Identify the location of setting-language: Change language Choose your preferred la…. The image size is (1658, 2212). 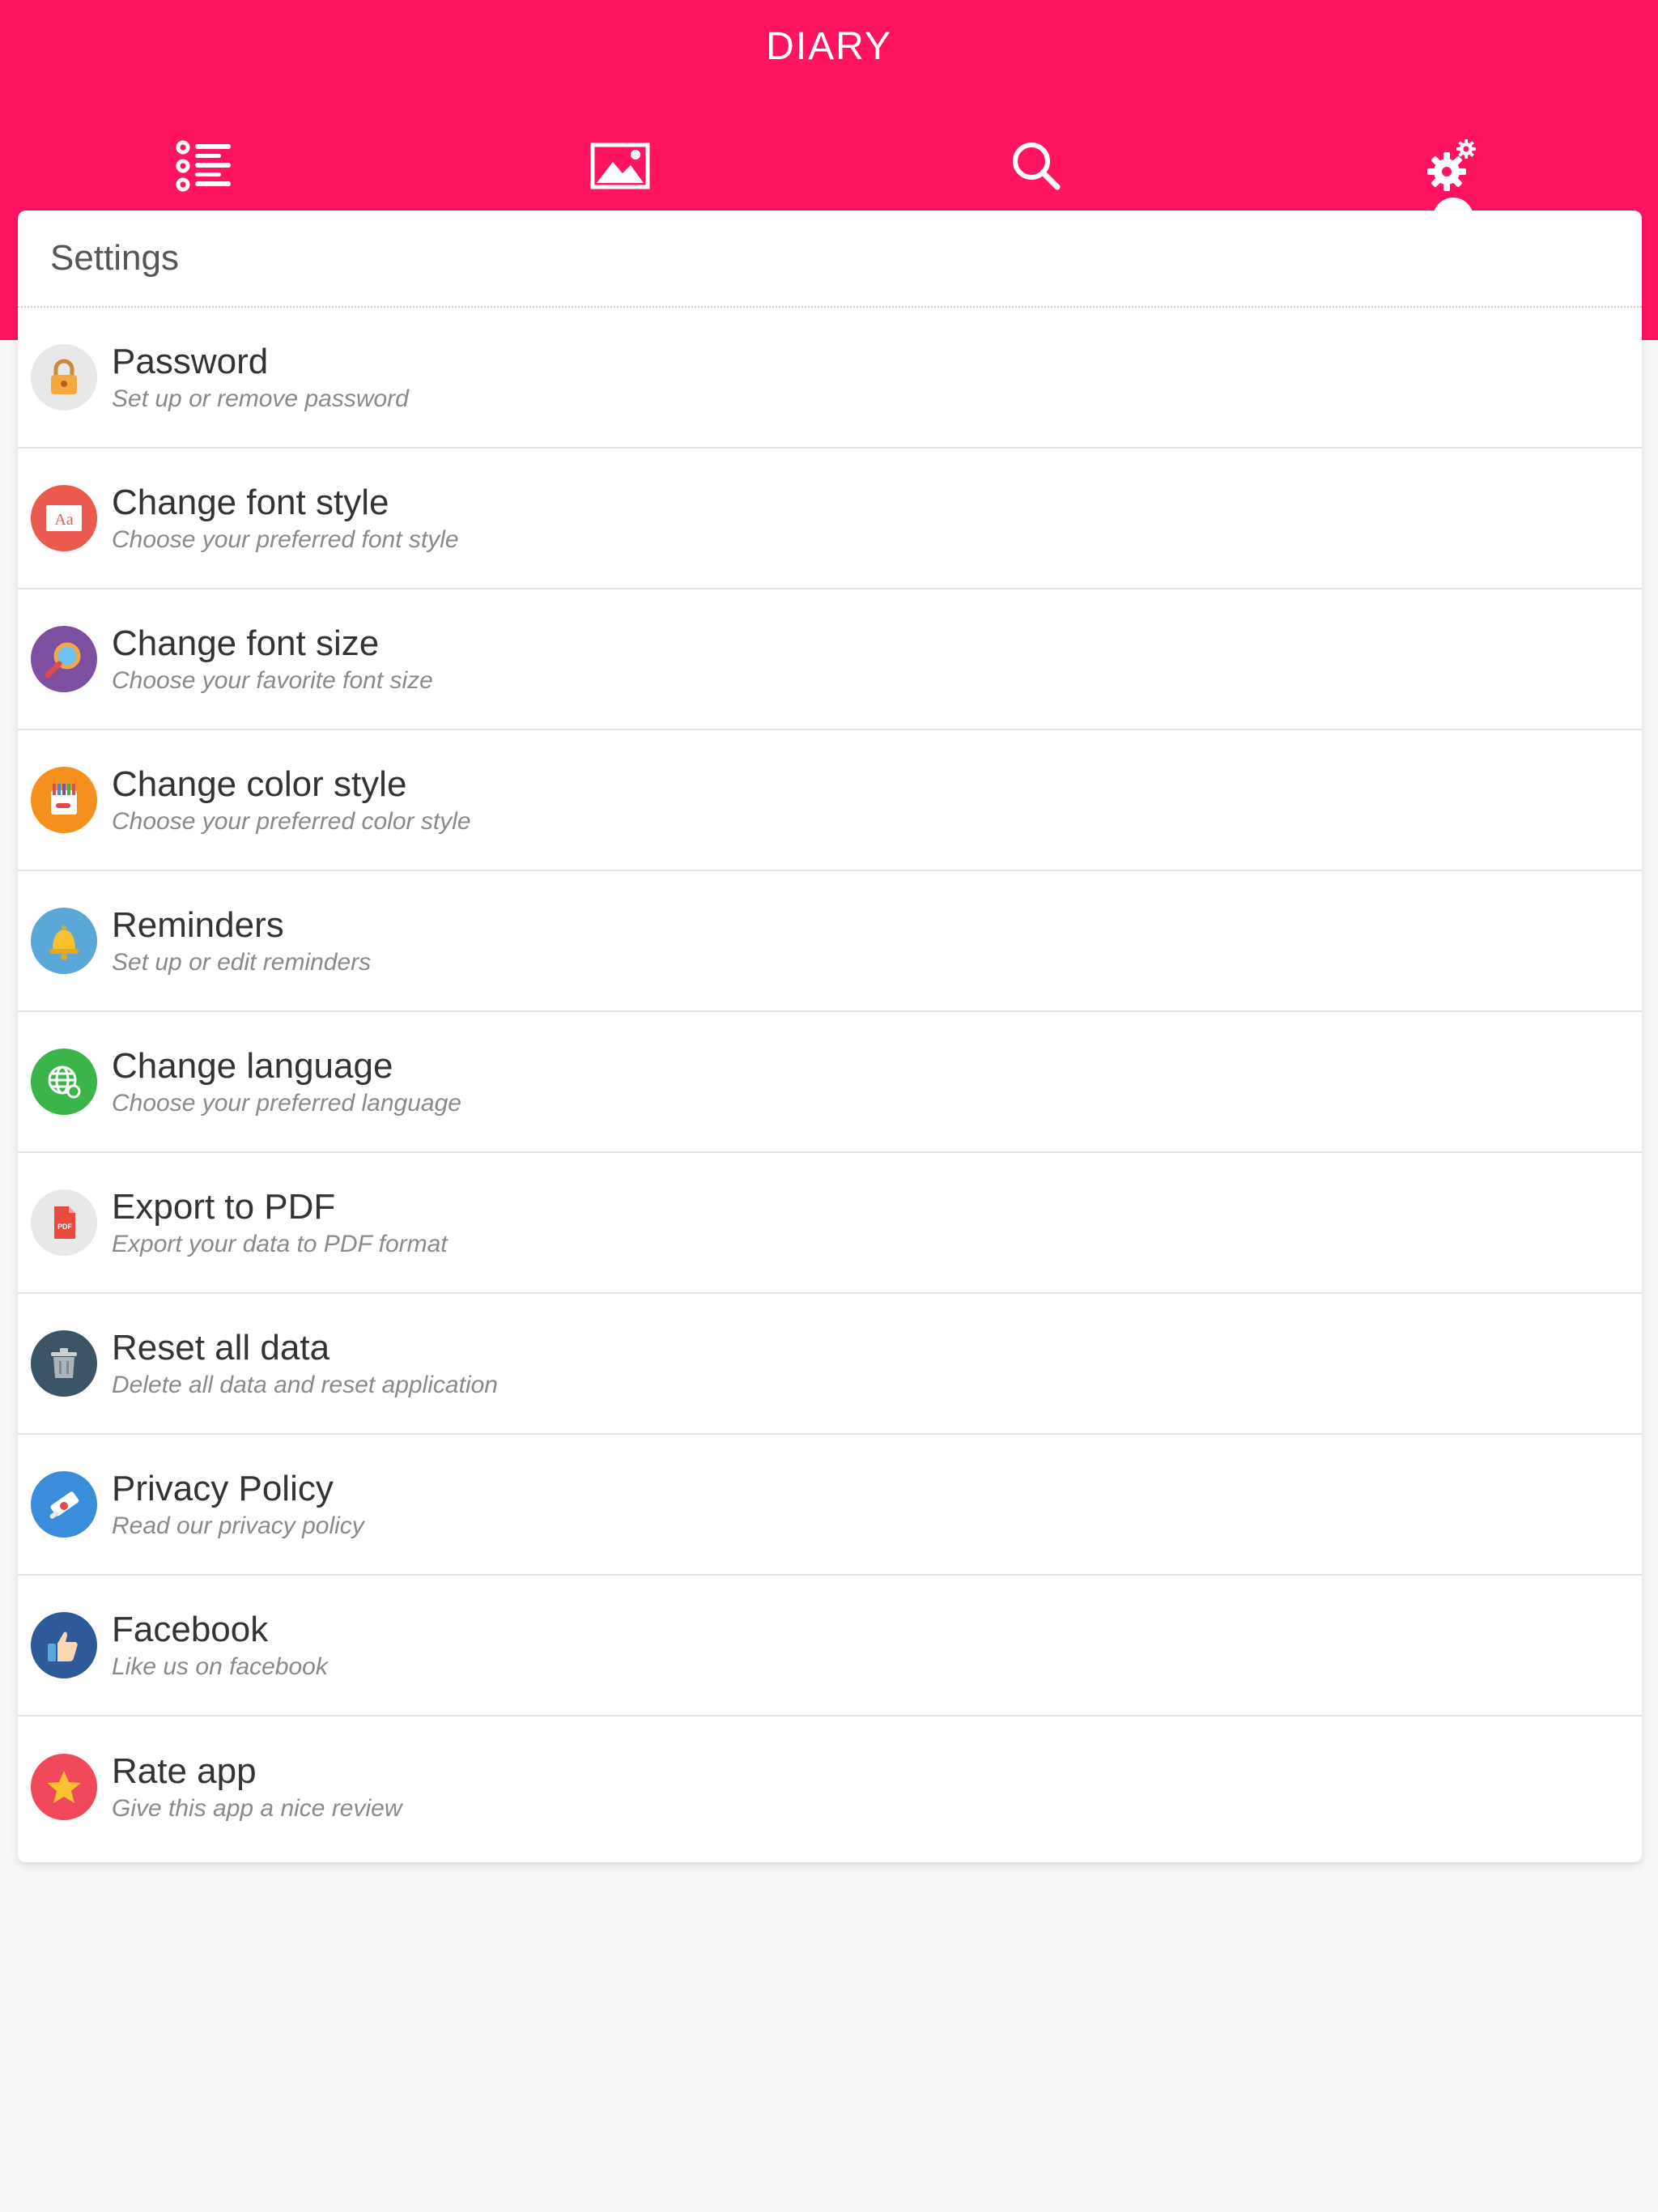
(830, 1082).